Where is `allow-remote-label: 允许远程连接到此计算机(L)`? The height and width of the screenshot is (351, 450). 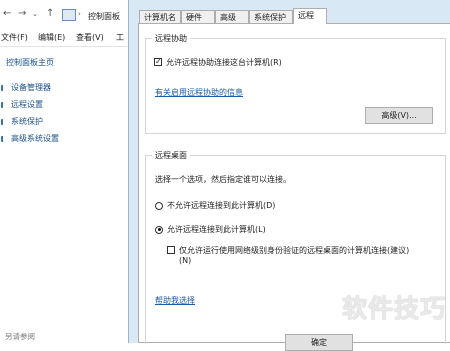 allow-remote-label: 允许远程连接到此计算机(L) is located at coordinates (216, 229).